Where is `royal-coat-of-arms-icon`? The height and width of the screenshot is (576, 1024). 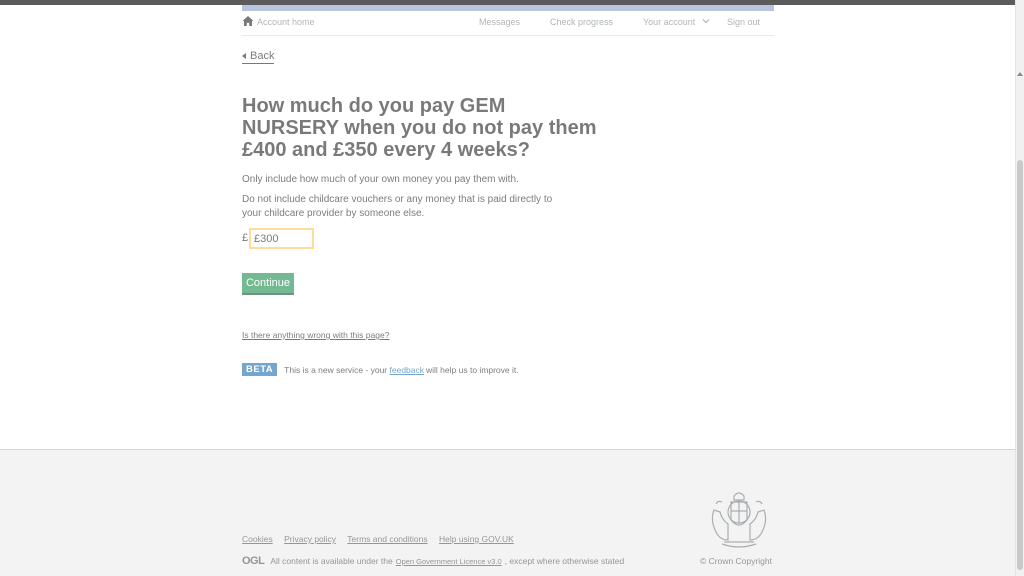
royal-coat-of-arms-icon is located at coordinates (739, 520).